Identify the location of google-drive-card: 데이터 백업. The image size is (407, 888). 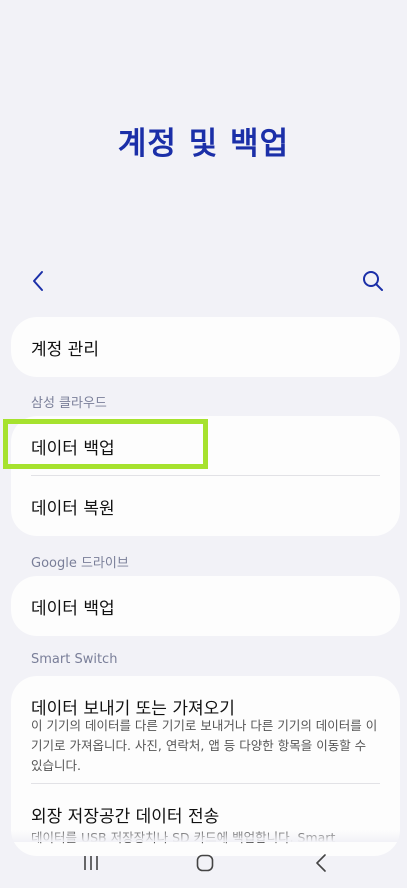
(205, 606).